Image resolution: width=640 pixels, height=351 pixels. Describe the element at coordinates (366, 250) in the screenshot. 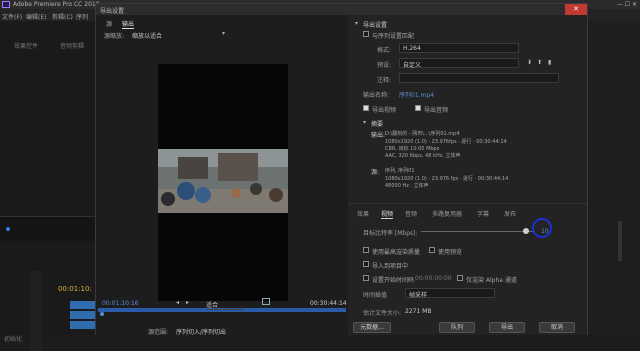

I see `max-render-checkbox` at that location.